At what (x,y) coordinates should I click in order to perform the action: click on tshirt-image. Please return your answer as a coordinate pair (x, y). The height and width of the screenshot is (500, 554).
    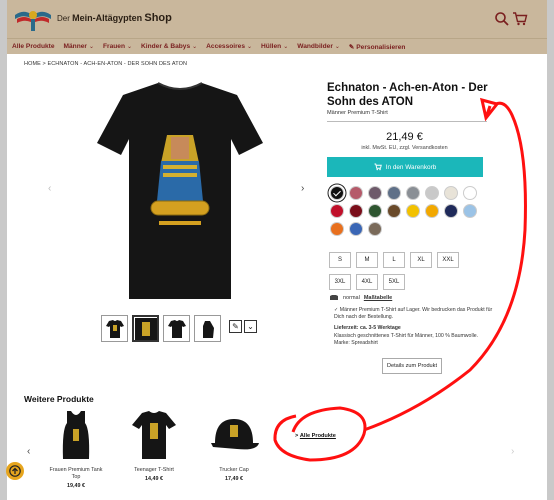
    Looking at the image, I should click on (154, 435).